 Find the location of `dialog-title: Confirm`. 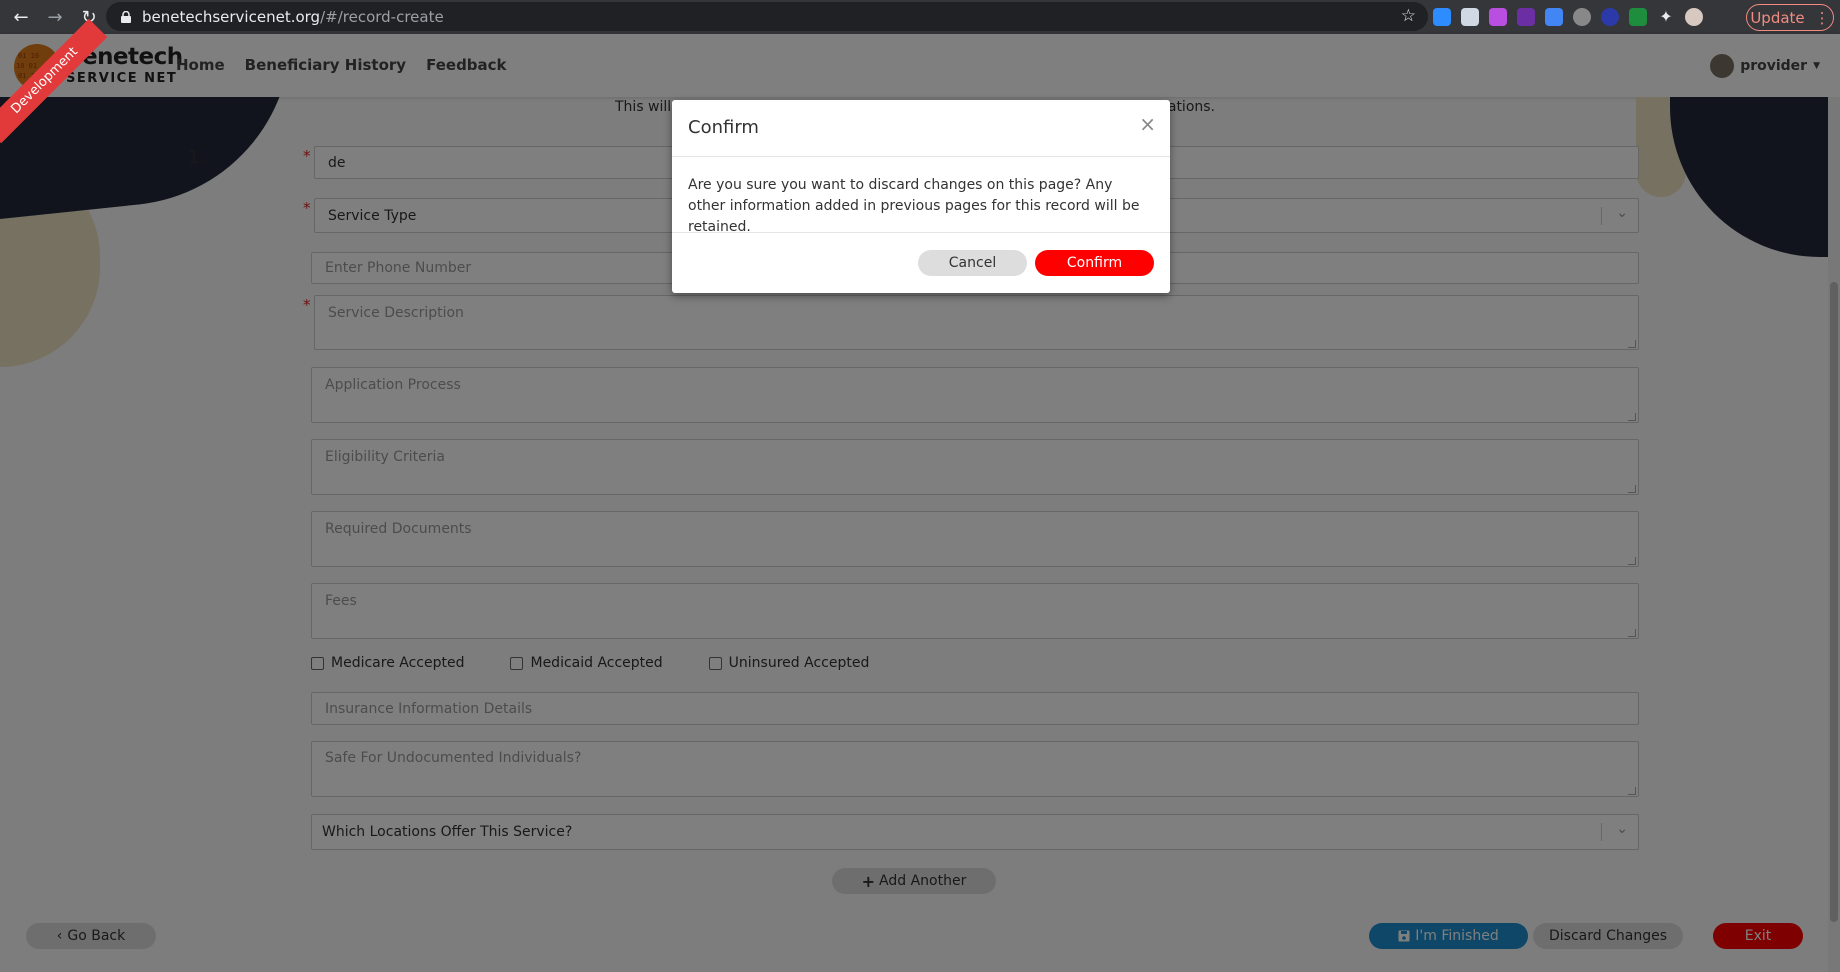

dialog-title: Confirm is located at coordinates (723, 127).